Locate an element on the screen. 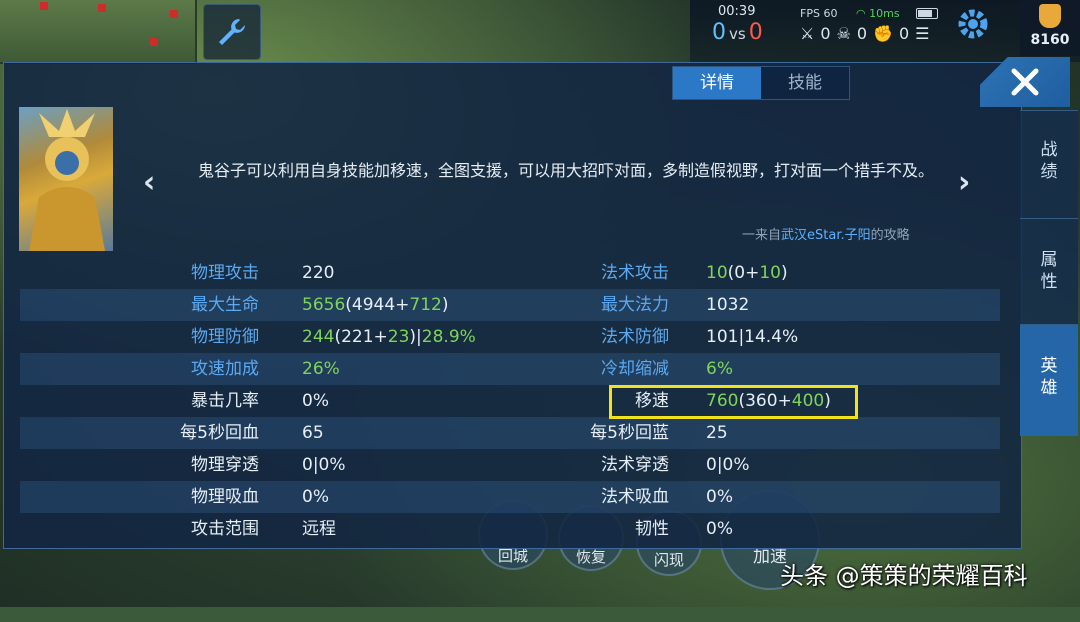 Image resolution: width=1080 pixels, height=622 pixels. tip-source: 一来自武汉eStar.子阳的攻略 is located at coordinates (826, 233).